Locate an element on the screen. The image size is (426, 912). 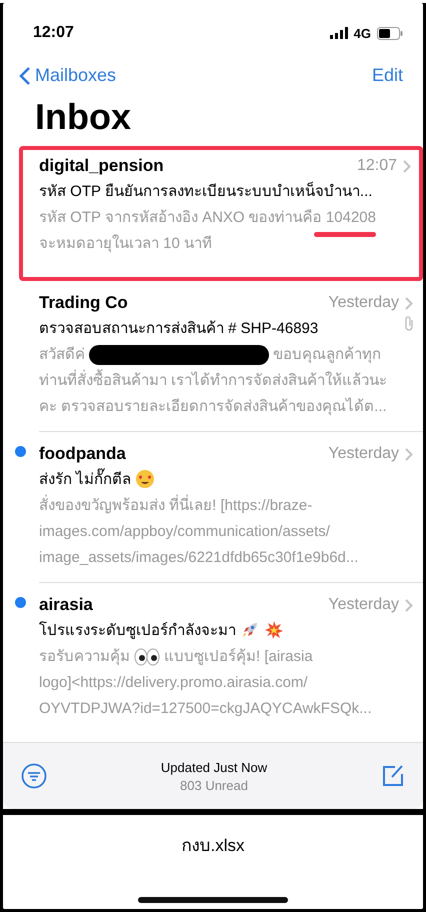
preview-text: รหัส OTP จากรหัสอ้างอิง ANXO ของท่านคือ 104208 is located at coordinates (207, 218).